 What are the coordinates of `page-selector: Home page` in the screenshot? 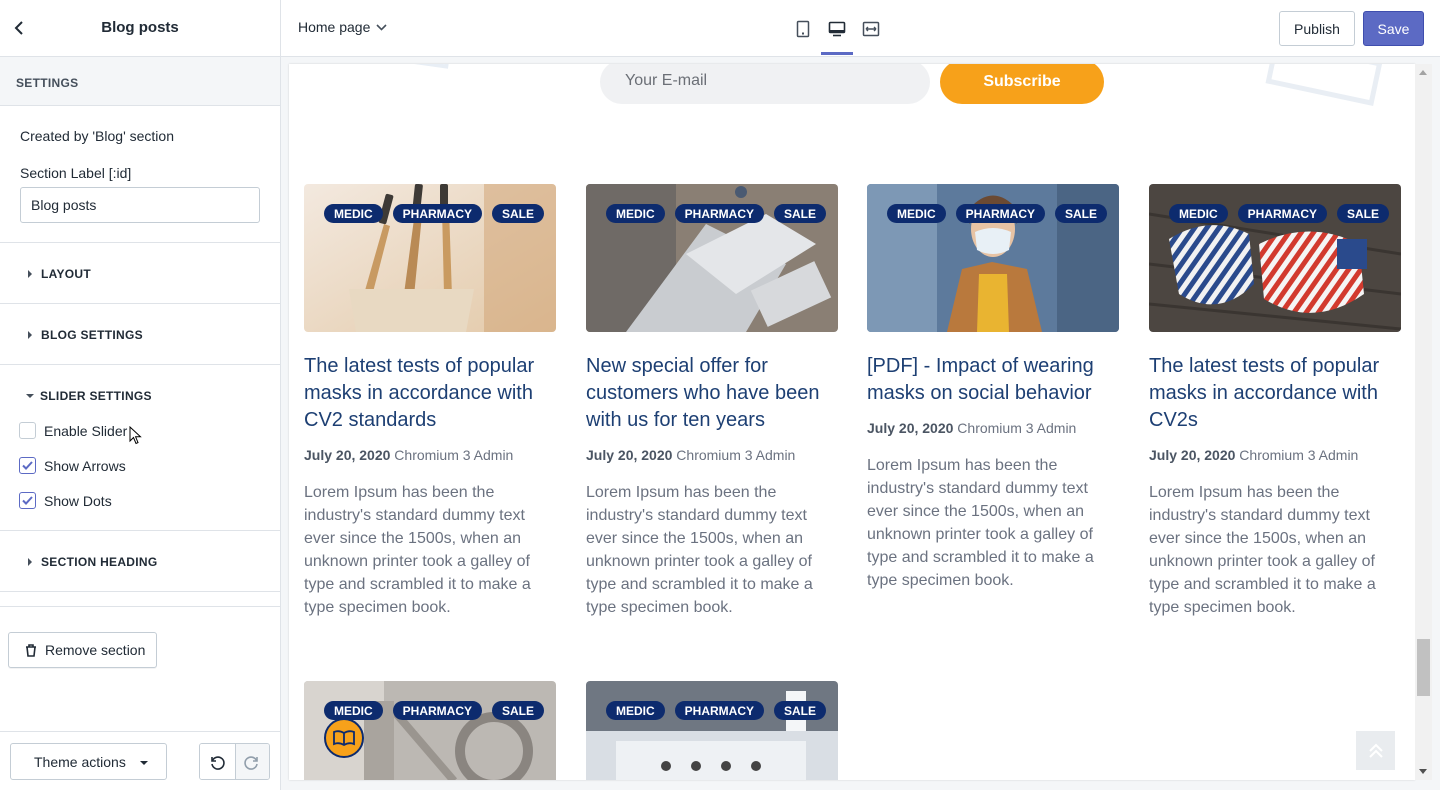 It's located at (342, 27).